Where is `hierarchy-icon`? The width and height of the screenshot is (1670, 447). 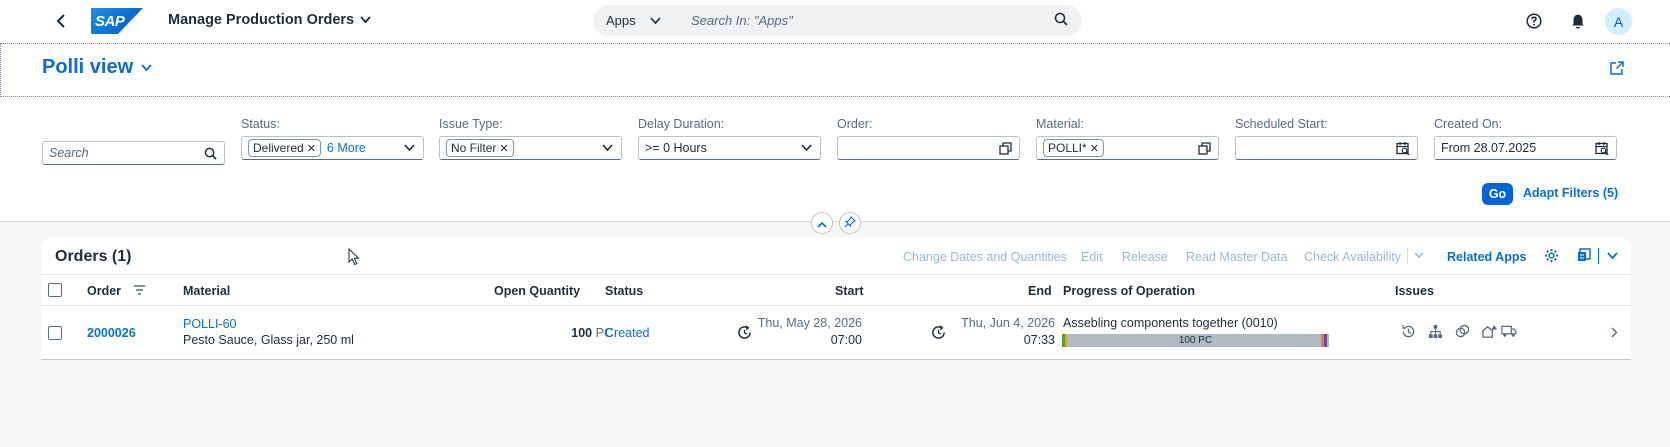
hierarchy-icon is located at coordinates (1435, 331).